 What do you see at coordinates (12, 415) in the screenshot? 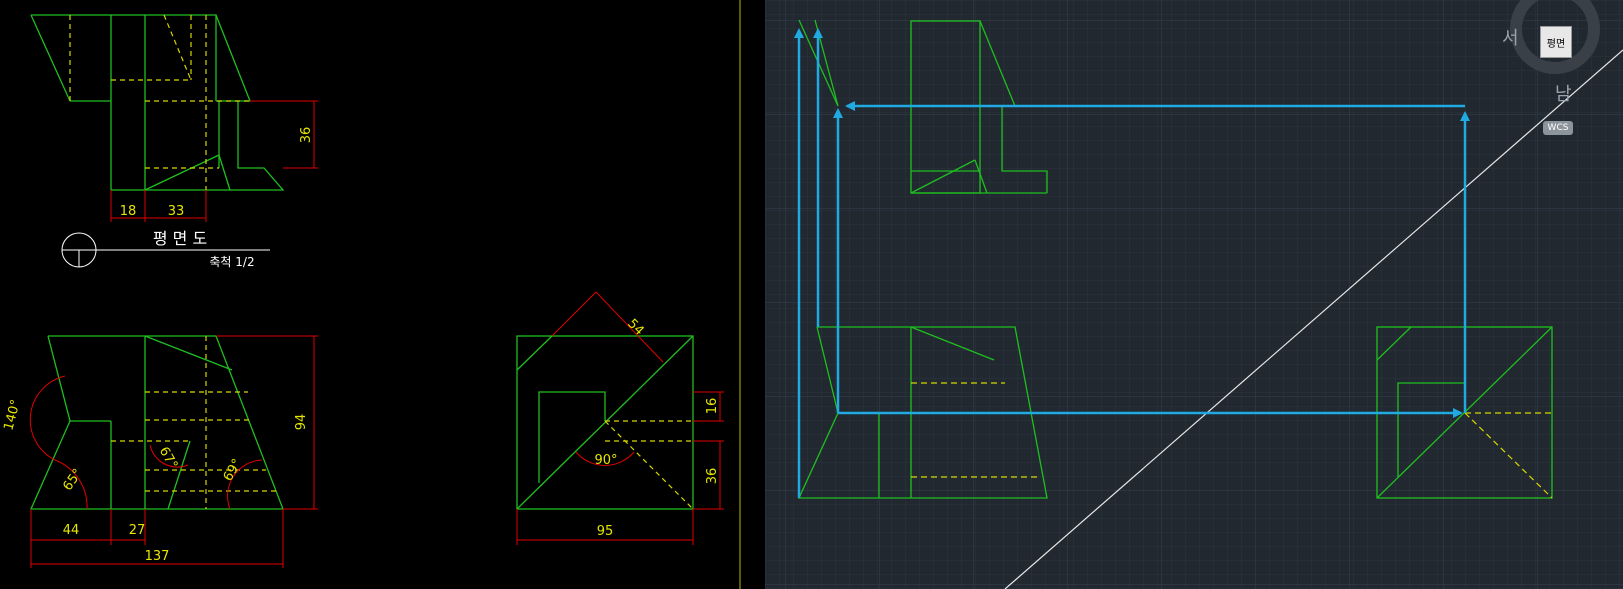
I see `front-angle-140: 140°` at bounding box center [12, 415].